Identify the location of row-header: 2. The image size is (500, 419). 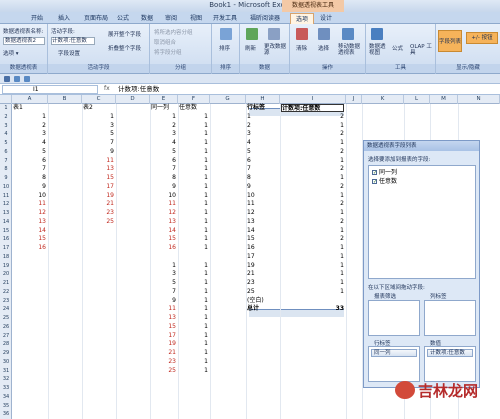
(6, 117).